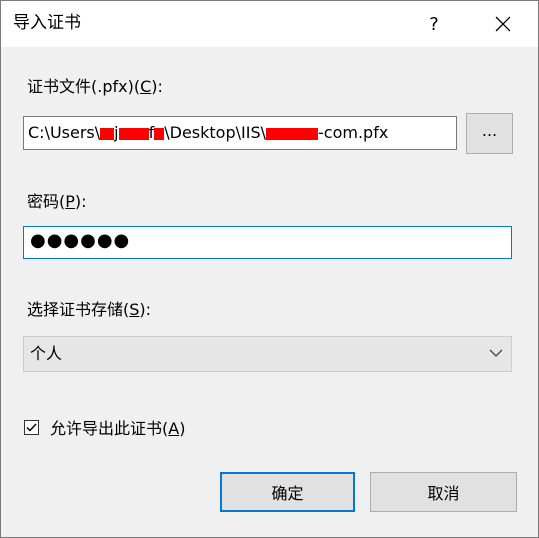  Describe the element at coordinates (267, 242) in the screenshot. I see `password-field: ●●●●●●` at that location.